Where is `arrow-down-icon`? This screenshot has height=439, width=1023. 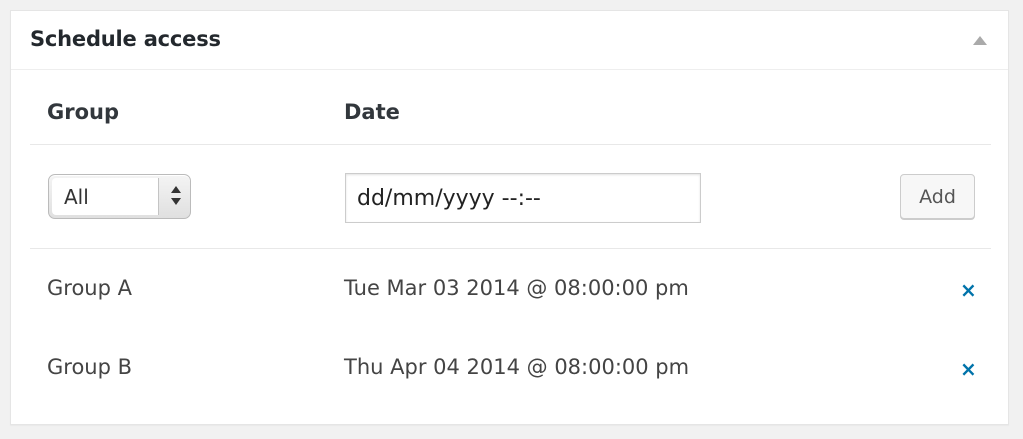 arrow-down-icon is located at coordinates (176, 201).